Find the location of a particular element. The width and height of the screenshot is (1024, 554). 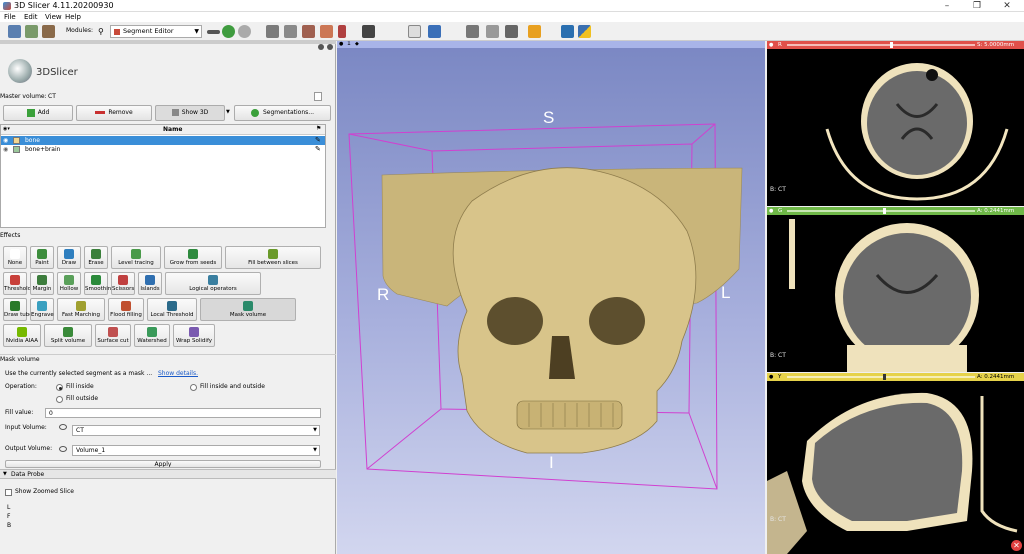

layout-icon is located at coordinates (368, 31).